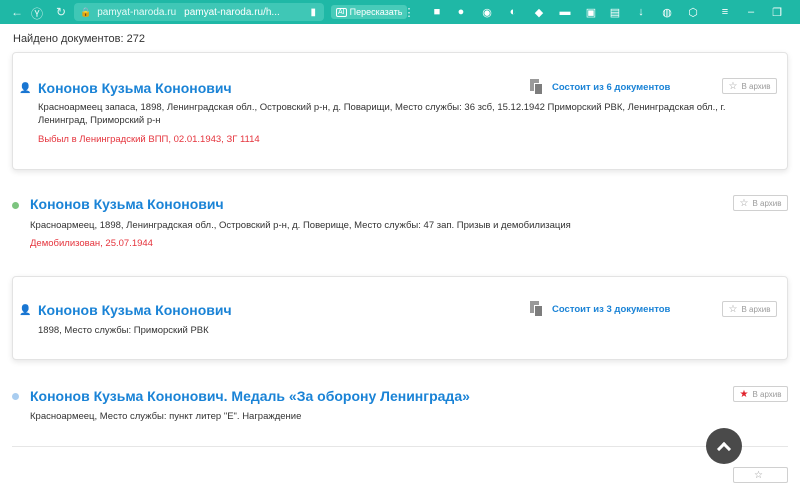 The image size is (800, 483). What do you see at coordinates (37, 13) in the screenshot?
I see `yandex-icon: Ⓨ` at bounding box center [37, 13].